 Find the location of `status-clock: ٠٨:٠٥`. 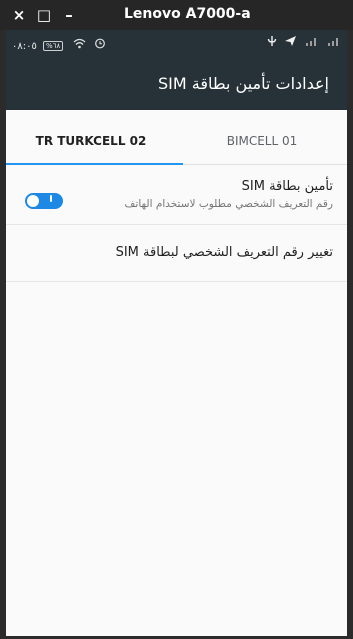

status-clock: ٠٨:٠٥ is located at coordinates (24, 46).